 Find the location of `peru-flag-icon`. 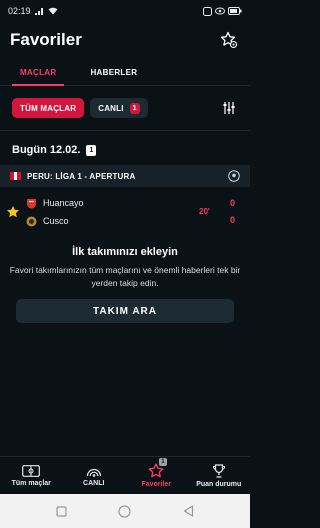

peru-flag-icon is located at coordinates (16, 176).